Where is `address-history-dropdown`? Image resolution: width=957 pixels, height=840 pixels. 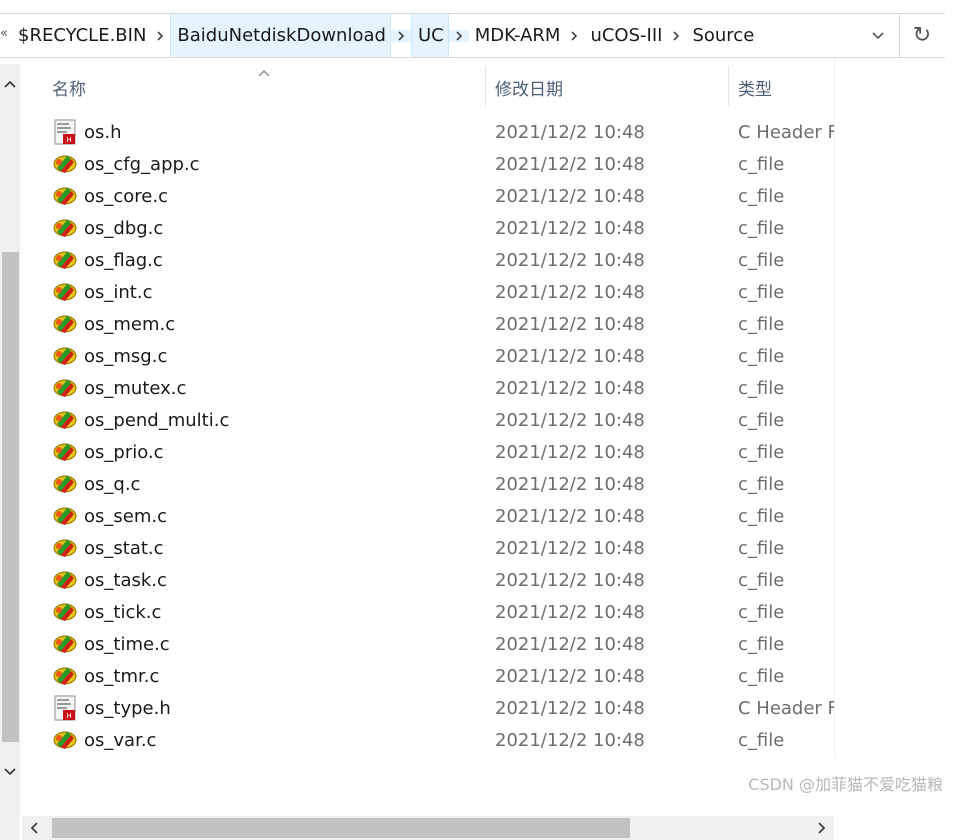 address-history-dropdown is located at coordinates (878, 35).